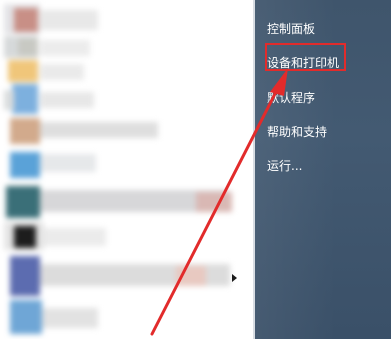 The image size is (391, 339). What do you see at coordinates (291, 29) in the screenshot?
I see `menu-item-control-panel: 控制面板` at bounding box center [291, 29].